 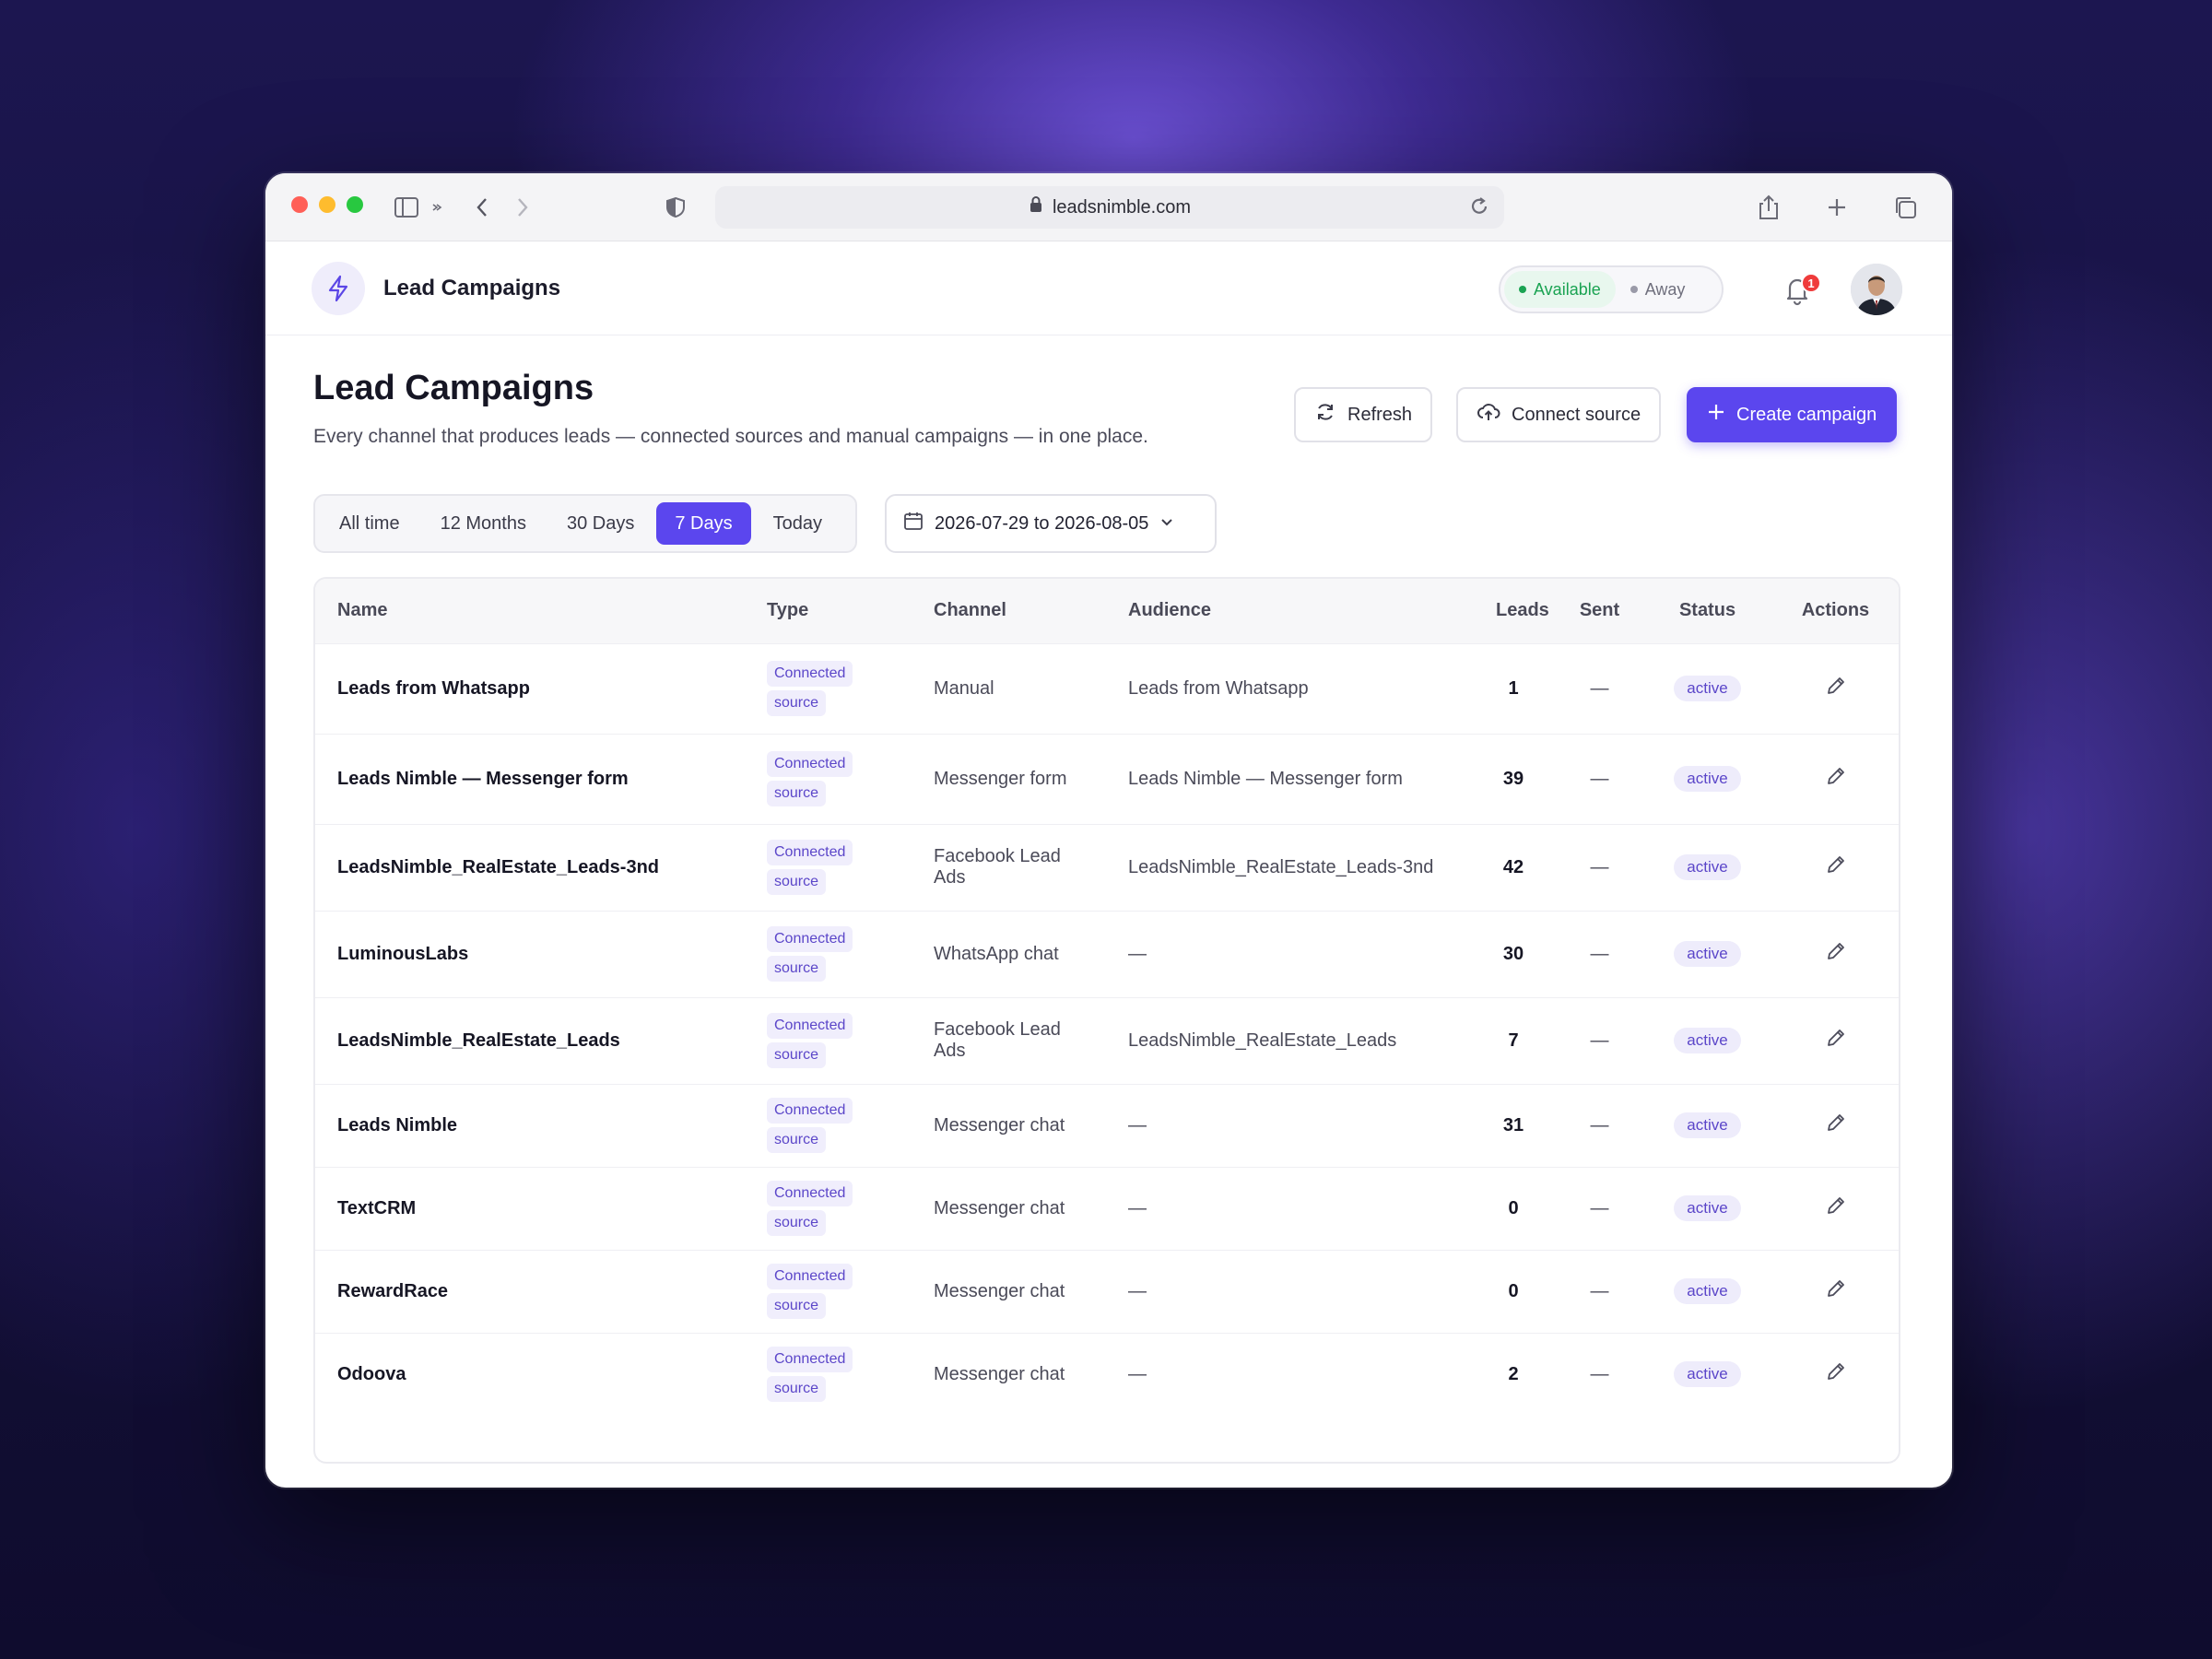 I want to click on create-campaign-button: Create campaign, so click(x=1792, y=414).